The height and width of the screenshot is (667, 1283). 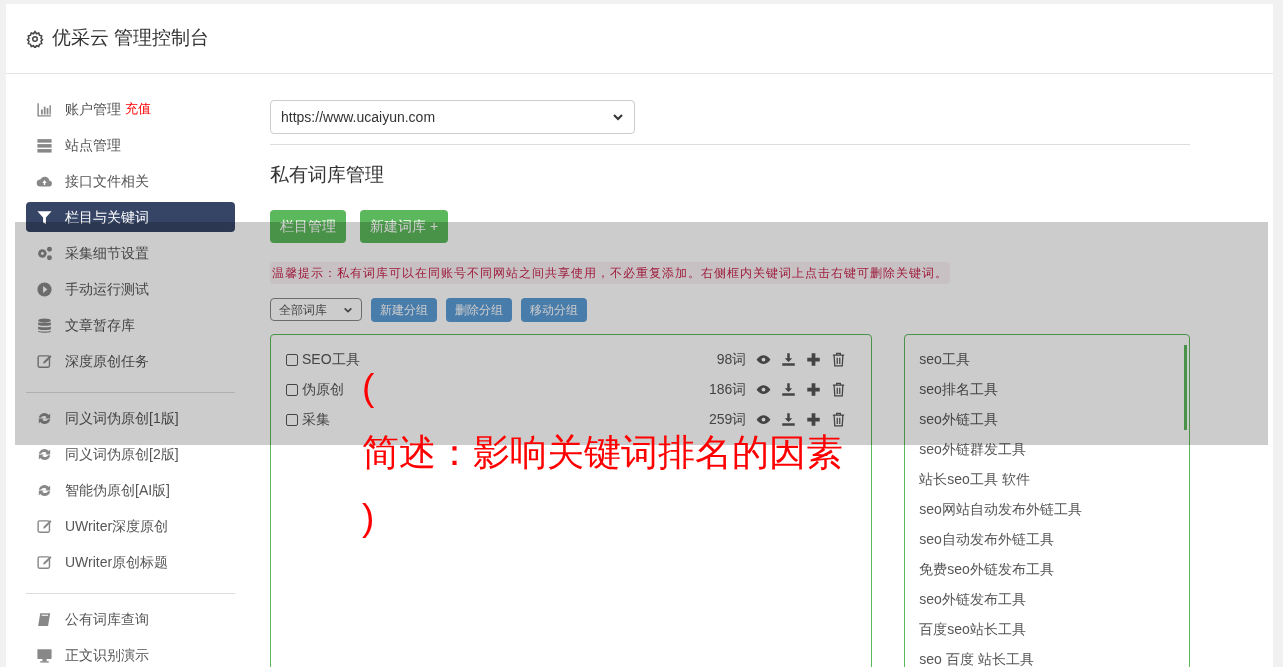 What do you see at coordinates (44, 109) in the screenshot?
I see `bar-chart-icon` at bounding box center [44, 109].